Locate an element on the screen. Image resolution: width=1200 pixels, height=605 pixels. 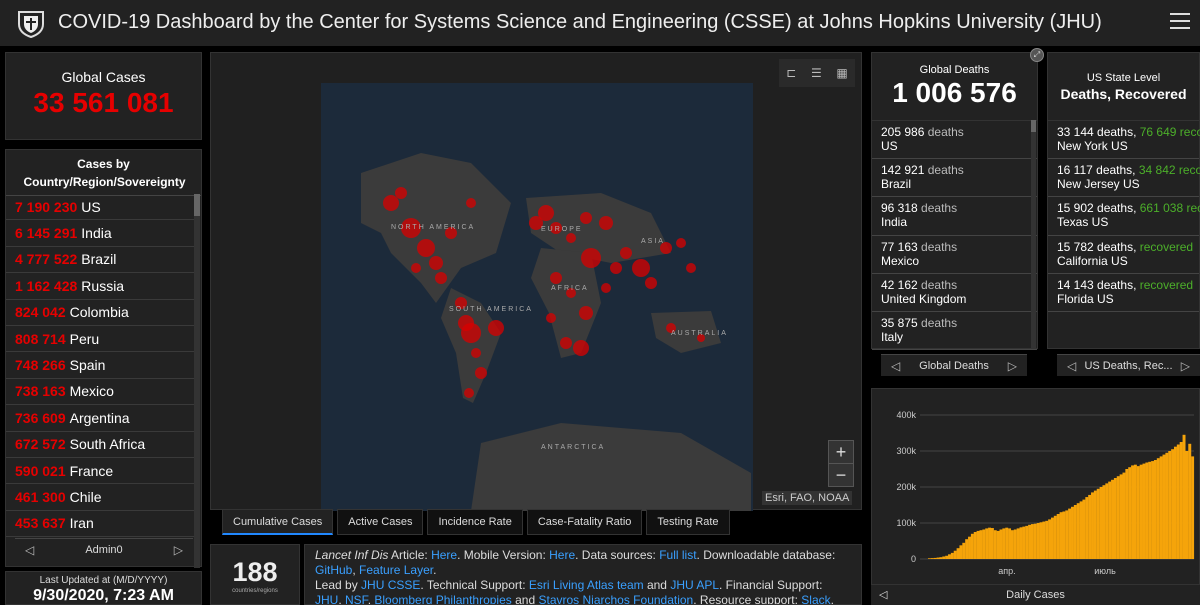
death-list-item: 205 986 deaths US is located at coordinates (954, 140).